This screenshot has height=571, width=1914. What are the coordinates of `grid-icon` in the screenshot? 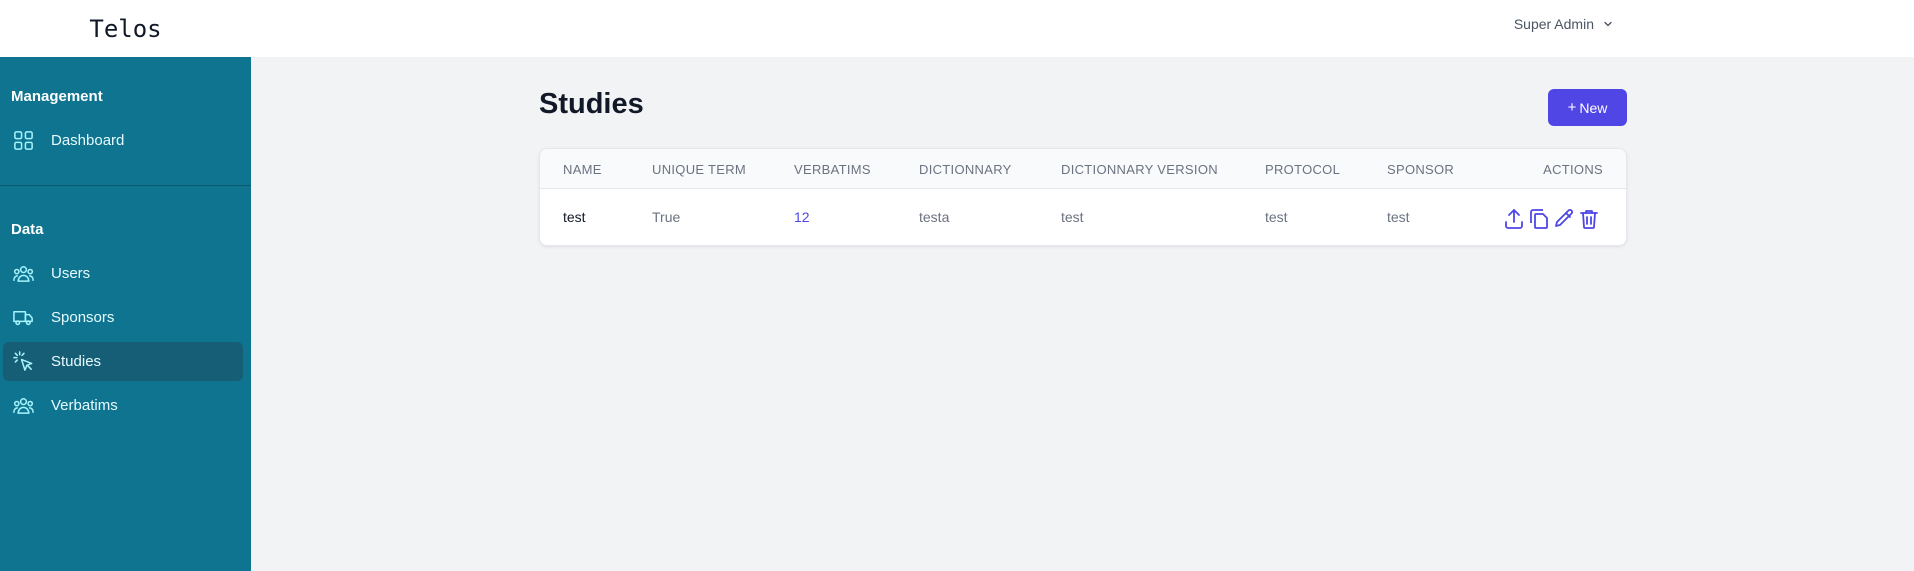 It's located at (23, 140).